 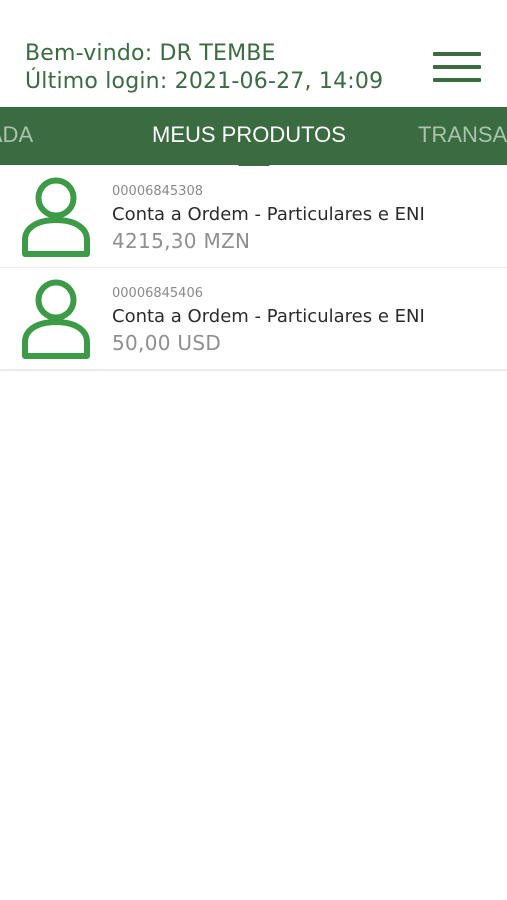 I want to click on account-balance: 50,00 USD, so click(x=167, y=343).